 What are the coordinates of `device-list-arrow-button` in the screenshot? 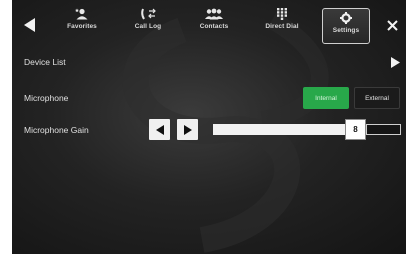 It's located at (395, 62).